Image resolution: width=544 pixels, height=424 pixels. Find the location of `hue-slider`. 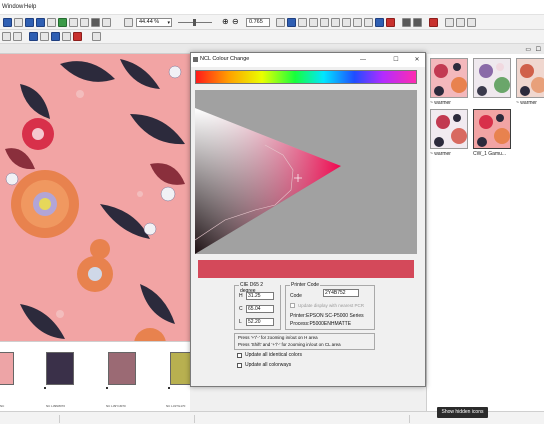

hue-slider is located at coordinates (306, 77).